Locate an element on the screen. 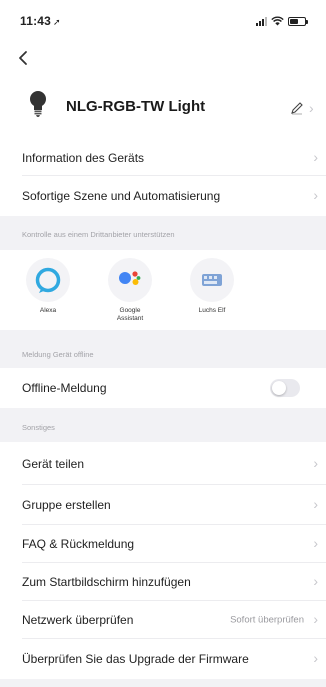 The height and width of the screenshot is (687, 326). menu-item-label: Überprüfen Sie das Upgrade der Firmware is located at coordinates (135, 659).